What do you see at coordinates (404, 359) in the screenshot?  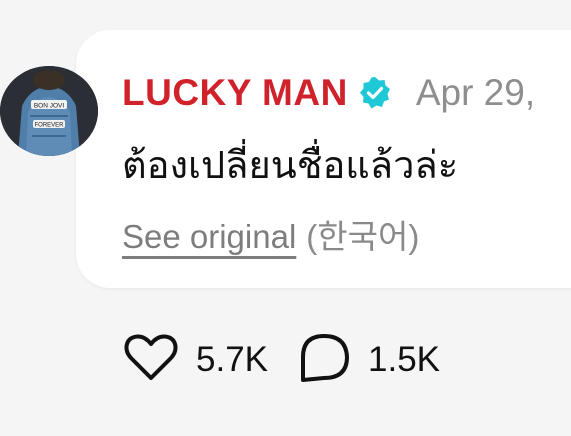 I see `reply-count: 1.5K` at bounding box center [404, 359].